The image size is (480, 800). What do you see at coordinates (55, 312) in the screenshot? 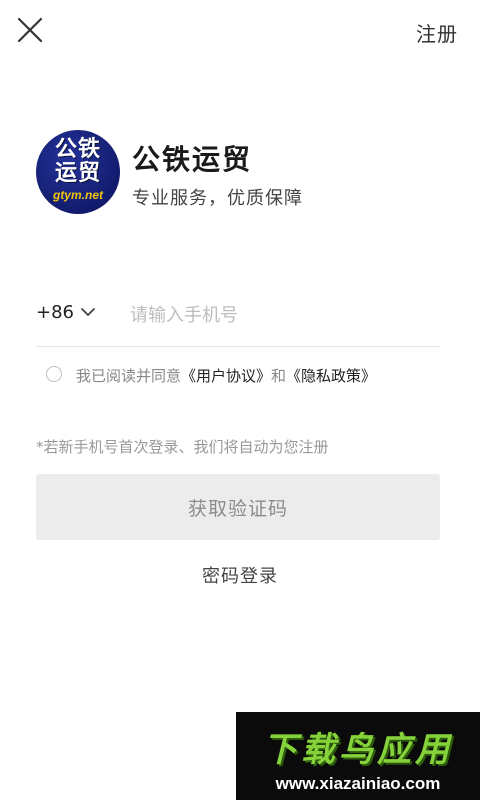
I see `country-code-selector: +86` at bounding box center [55, 312].